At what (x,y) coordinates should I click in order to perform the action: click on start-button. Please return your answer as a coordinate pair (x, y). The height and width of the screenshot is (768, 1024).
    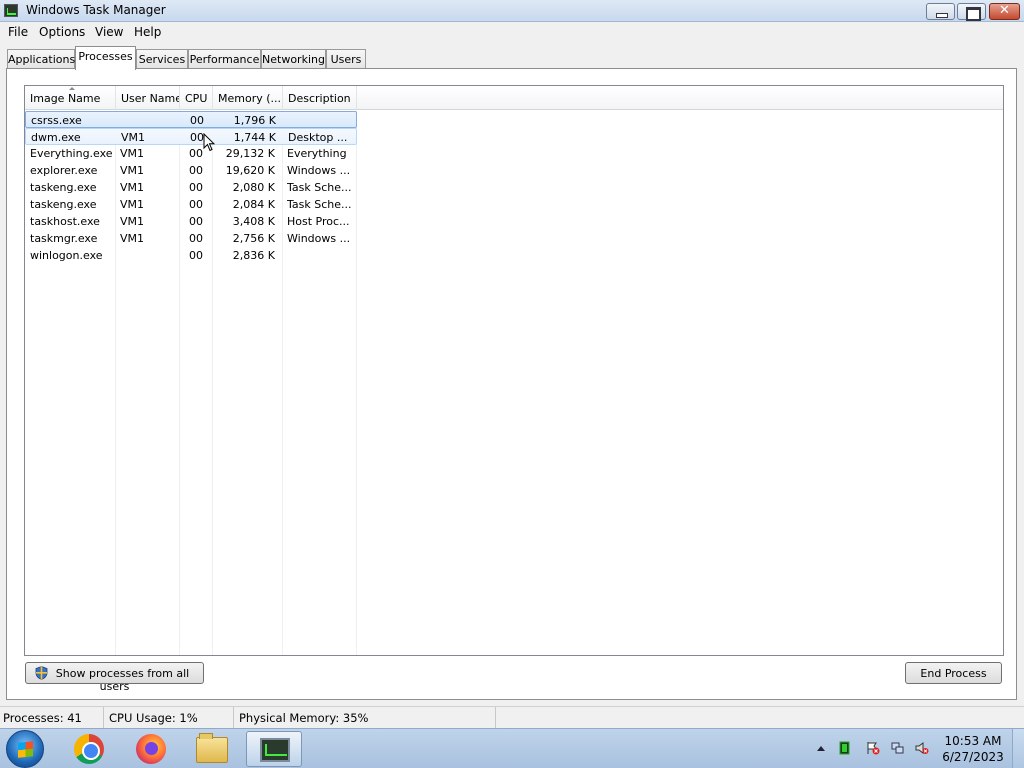
    Looking at the image, I should click on (25, 749).